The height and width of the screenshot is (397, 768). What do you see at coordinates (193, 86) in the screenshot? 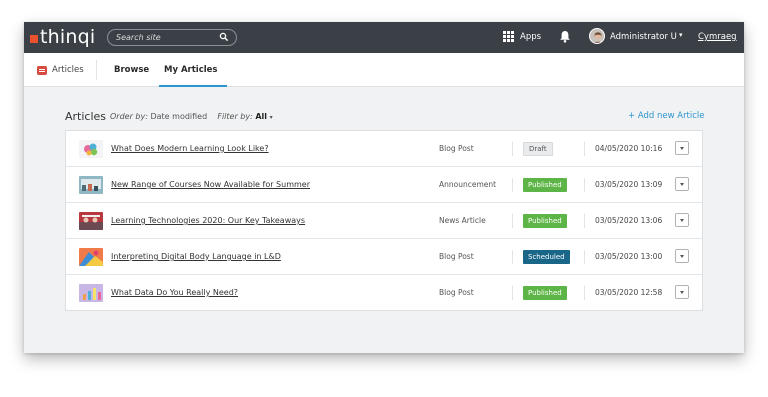
I see `active-tab-indicator` at bounding box center [193, 86].